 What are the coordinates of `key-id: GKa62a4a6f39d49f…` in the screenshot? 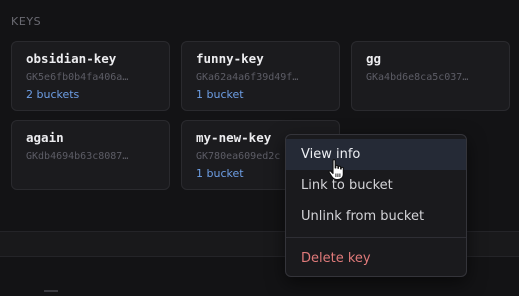 It's located at (247, 77).